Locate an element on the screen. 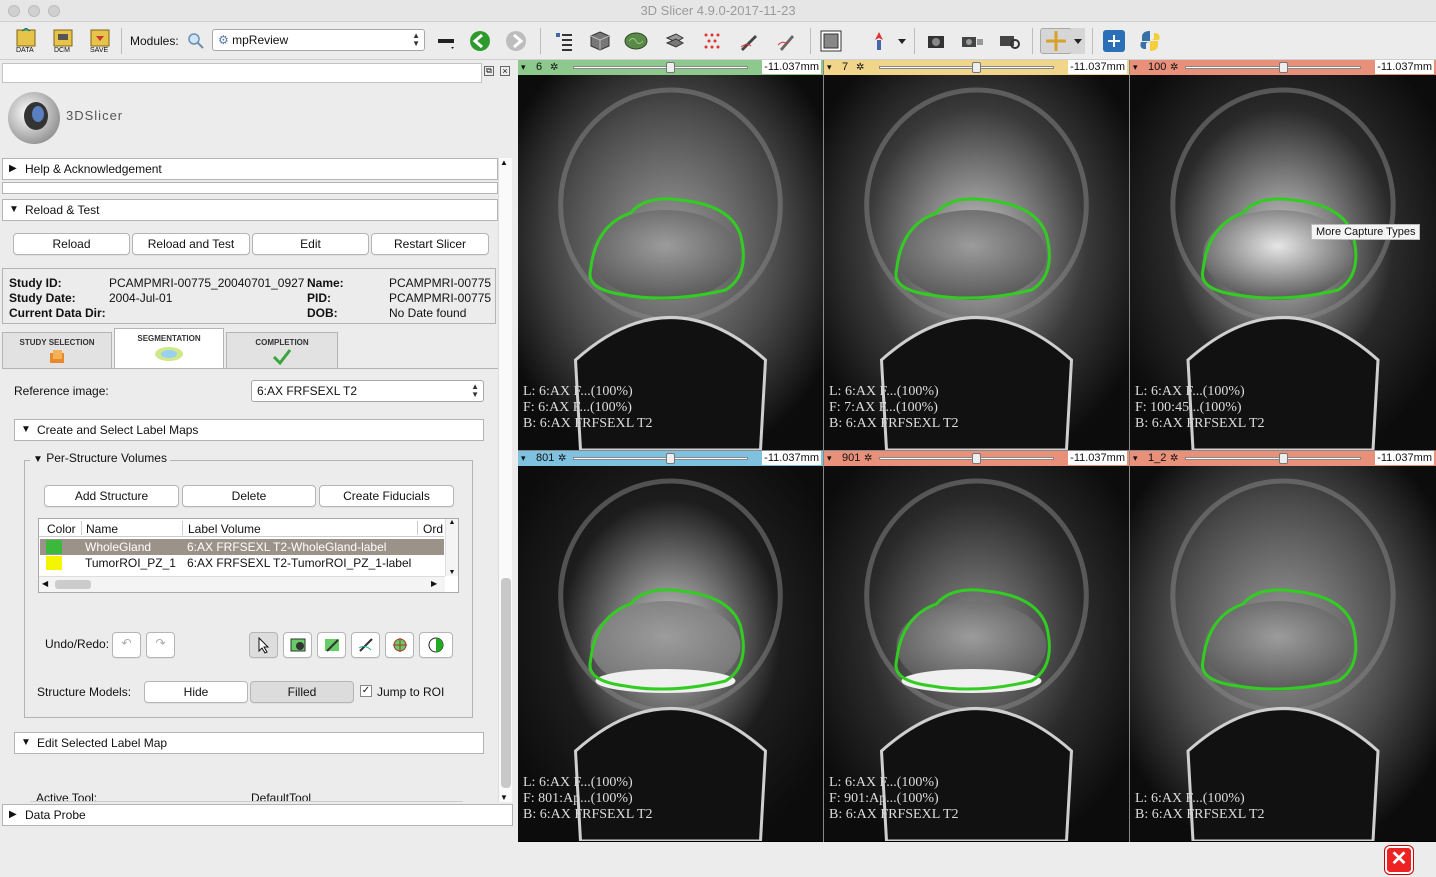 This screenshot has width=1436, height=877. table-hscroll: ◀ ▶ is located at coordinates (242, 584).